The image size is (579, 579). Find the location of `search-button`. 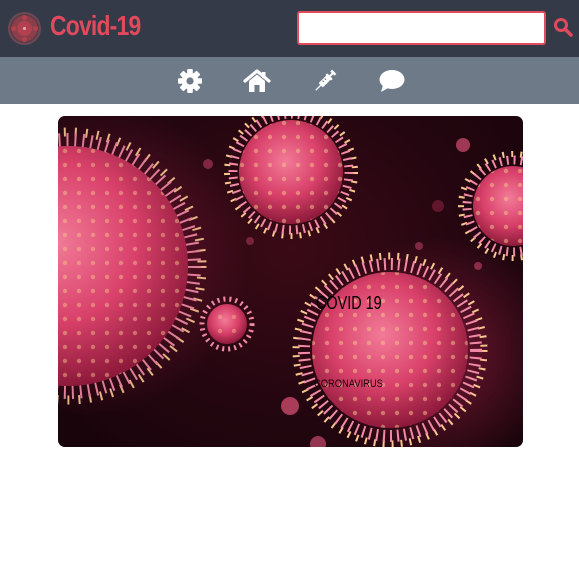

search-button is located at coordinates (563, 27).